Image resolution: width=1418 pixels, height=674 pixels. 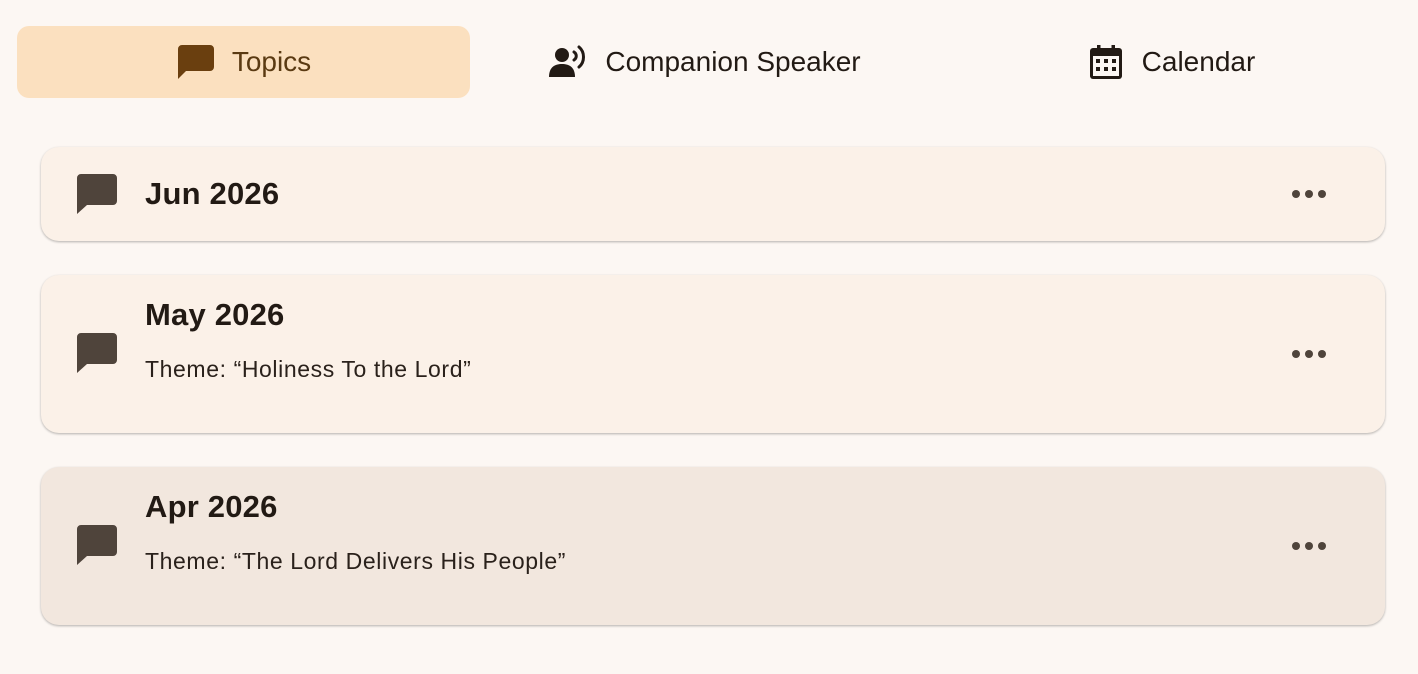 I want to click on tab-label: Topics, so click(x=271, y=61).